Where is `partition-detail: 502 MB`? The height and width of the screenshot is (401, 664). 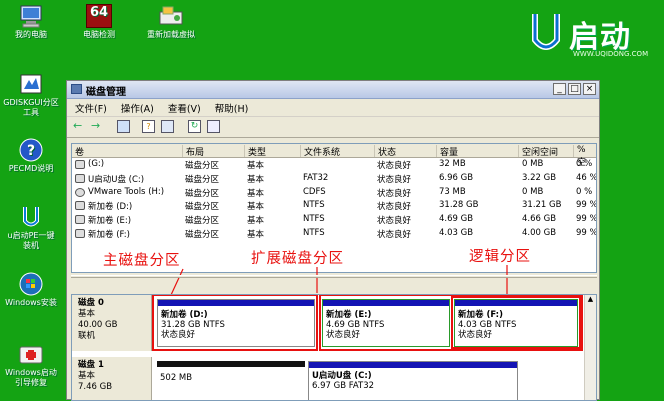
partition-detail: 502 MB is located at coordinates (176, 378).